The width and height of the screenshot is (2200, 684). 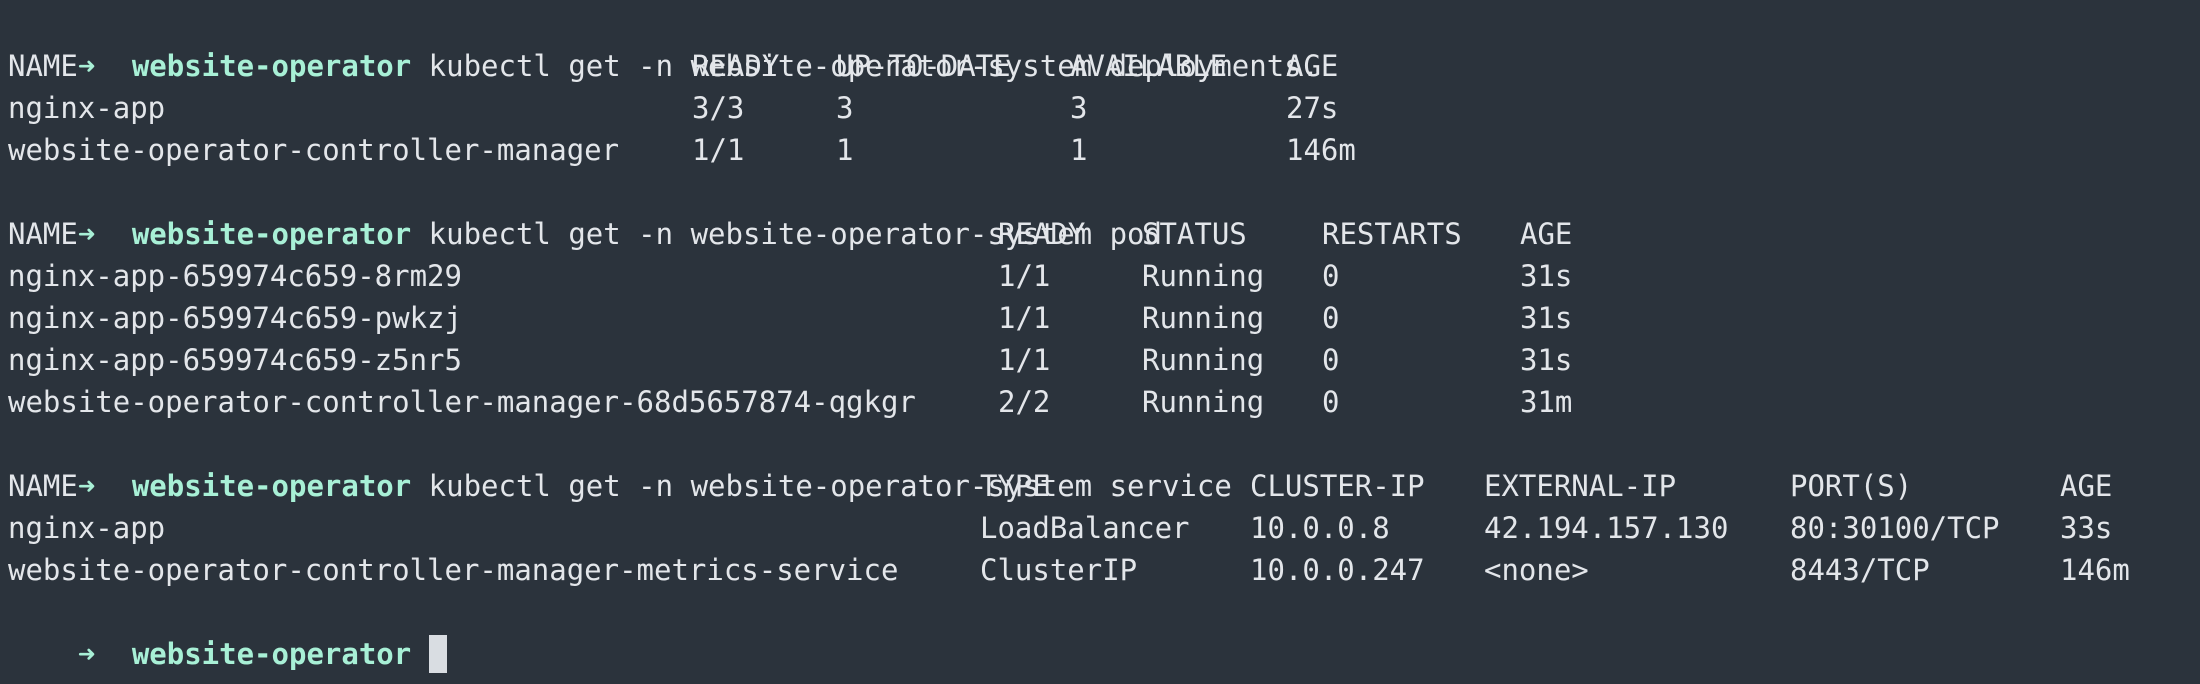 I want to click on cell: 10.0.0.8, so click(x=1320, y=528).